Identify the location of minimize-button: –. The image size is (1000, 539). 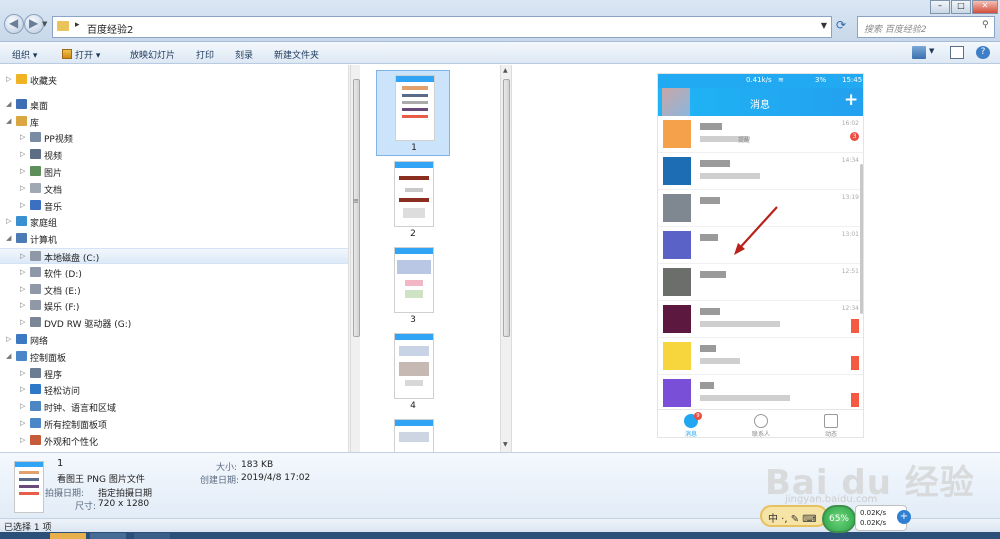
(940, 7).